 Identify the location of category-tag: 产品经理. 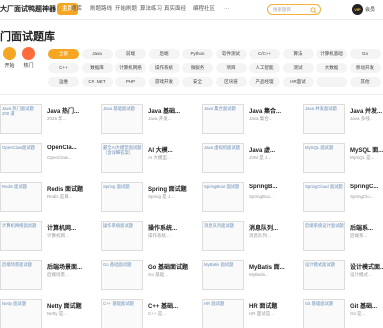
(264, 82).